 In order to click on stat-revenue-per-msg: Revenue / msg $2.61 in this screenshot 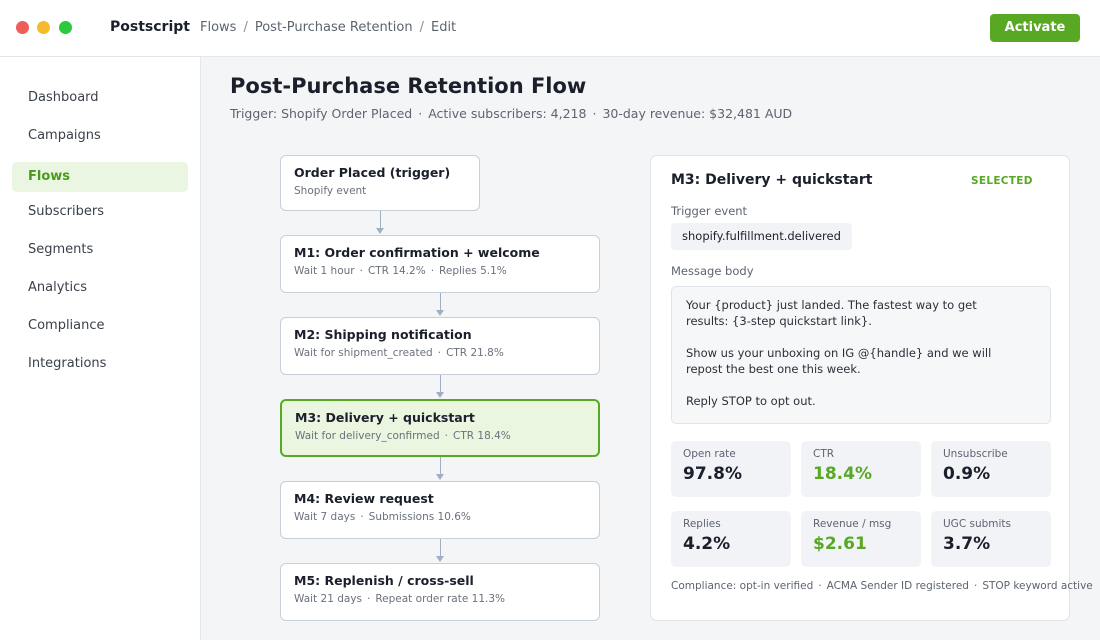, I will do `click(861, 539)`.